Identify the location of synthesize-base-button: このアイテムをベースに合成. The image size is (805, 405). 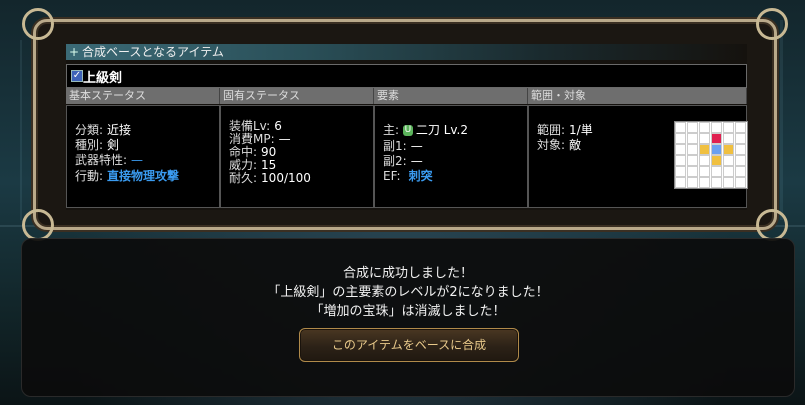
(409, 345).